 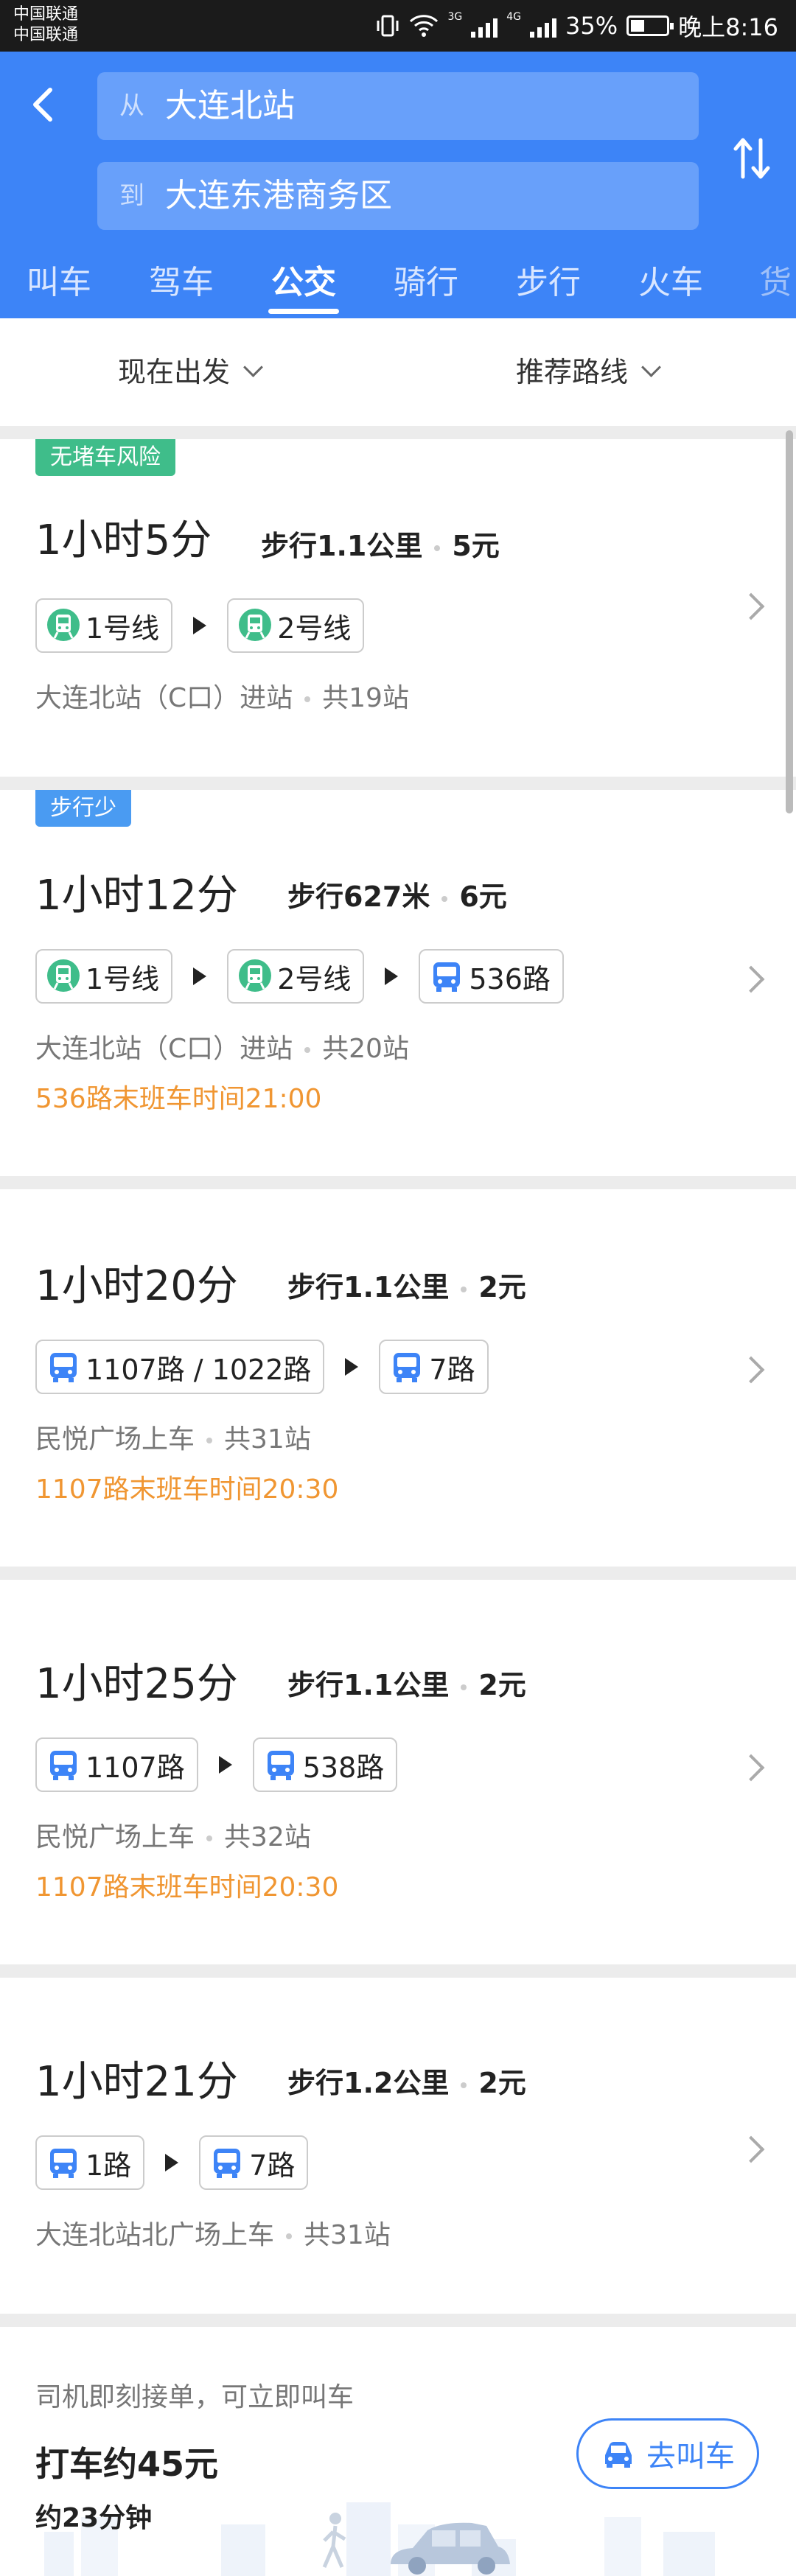 I want to click on signal-icon, so click(x=485, y=26).